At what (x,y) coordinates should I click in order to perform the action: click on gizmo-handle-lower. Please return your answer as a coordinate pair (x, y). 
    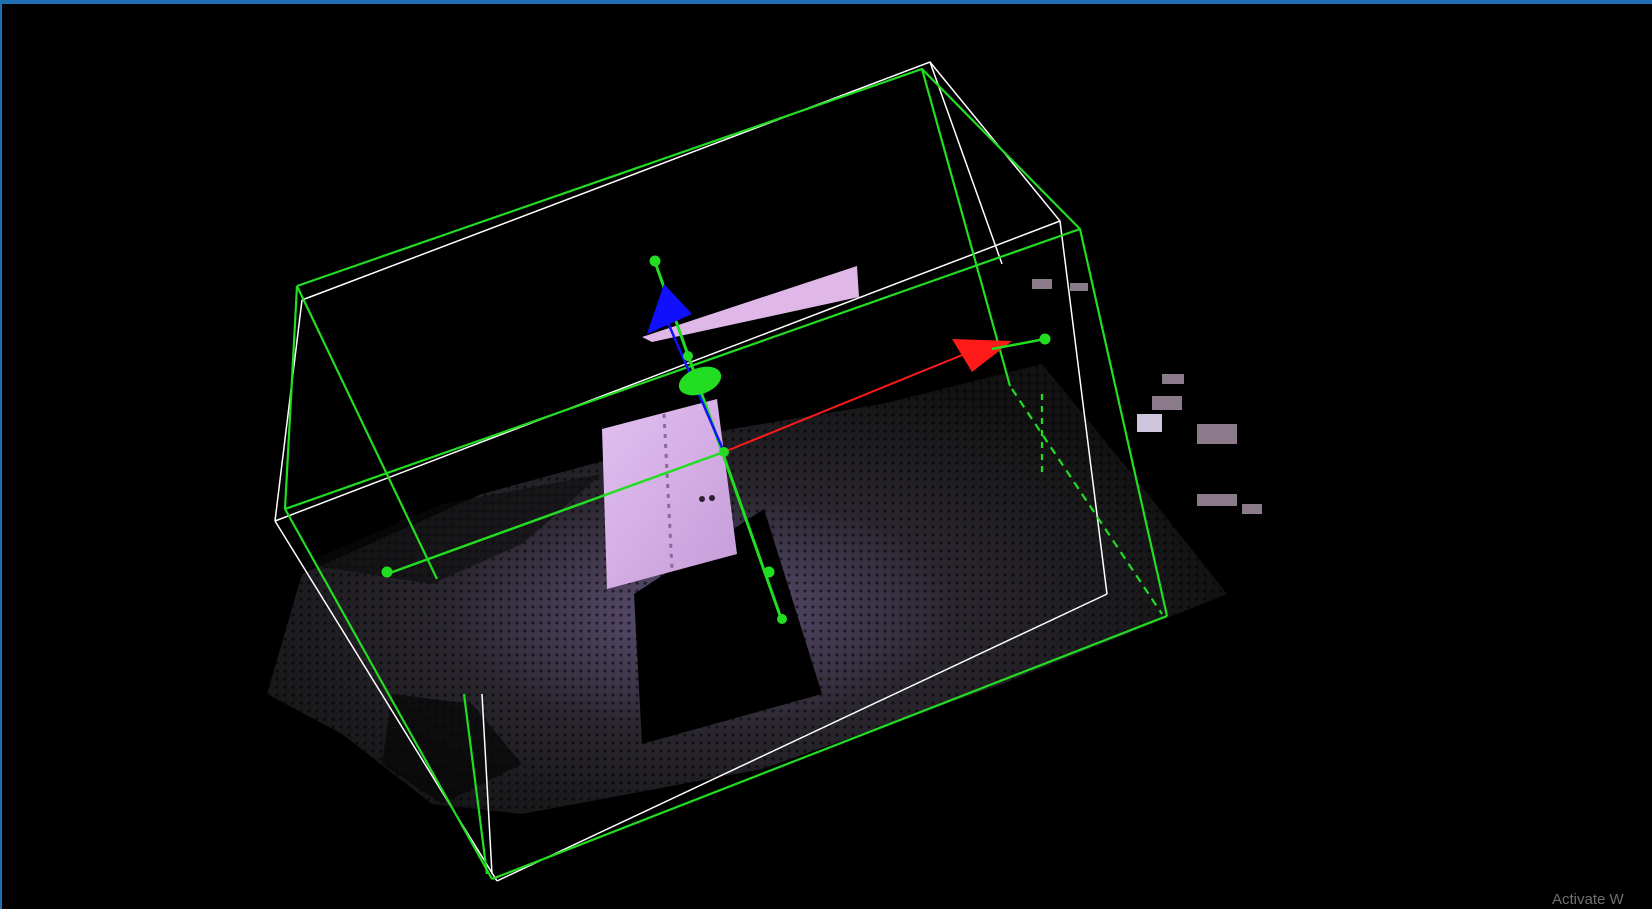
    Looking at the image, I should click on (769, 572).